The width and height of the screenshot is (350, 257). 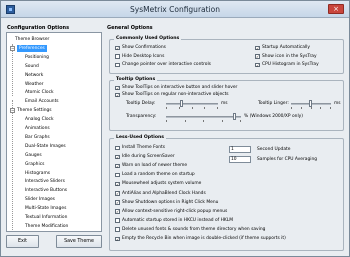 I want to click on tree-item: Sound, so click(x=32, y=66).